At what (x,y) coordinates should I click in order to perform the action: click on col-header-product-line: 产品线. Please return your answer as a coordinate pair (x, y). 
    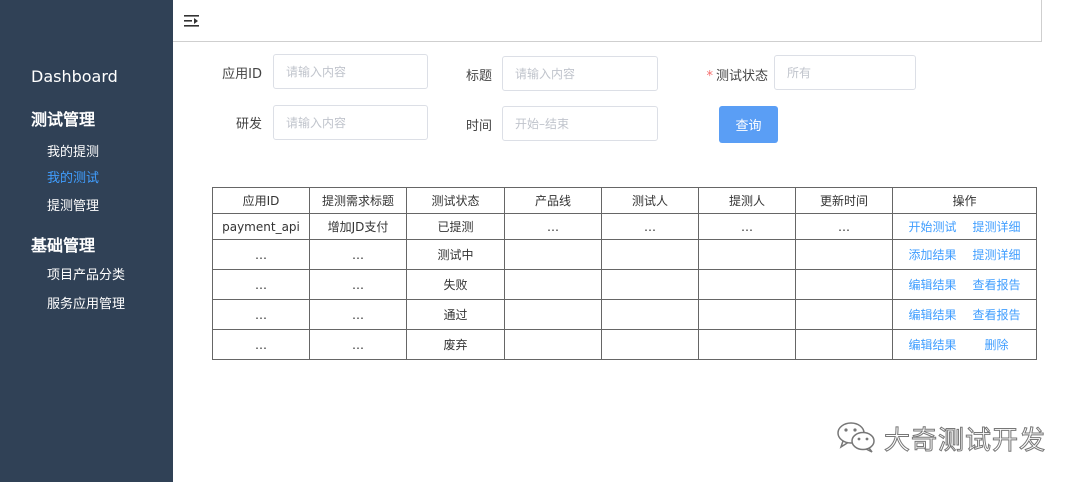
    Looking at the image, I should click on (553, 200).